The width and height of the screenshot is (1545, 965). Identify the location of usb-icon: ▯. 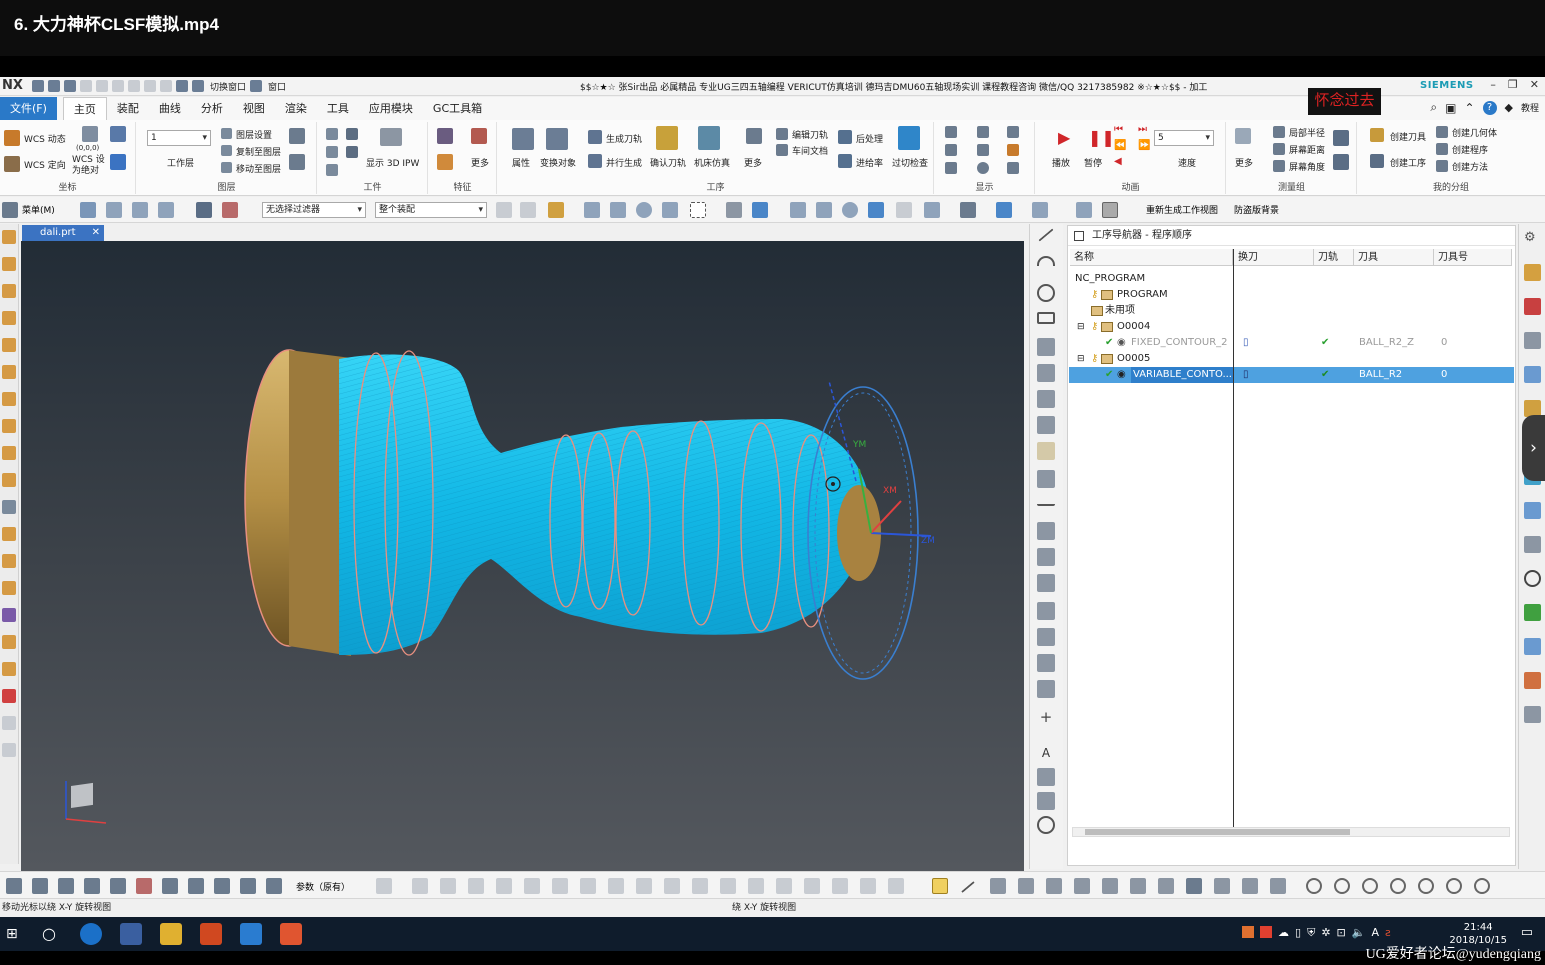
(1298, 933).